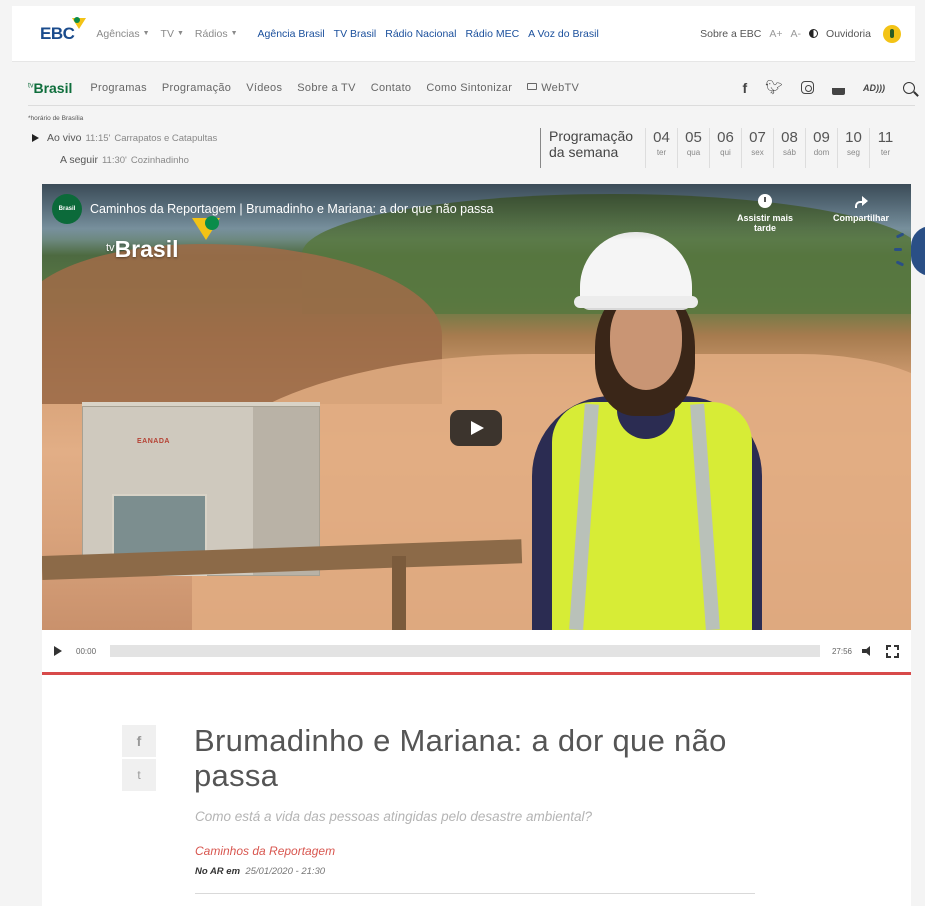 The image size is (925, 906). What do you see at coordinates (67, 209) in the screenshot?
I see `channel-avatar: Brasil` at bounding box center [67, 209].